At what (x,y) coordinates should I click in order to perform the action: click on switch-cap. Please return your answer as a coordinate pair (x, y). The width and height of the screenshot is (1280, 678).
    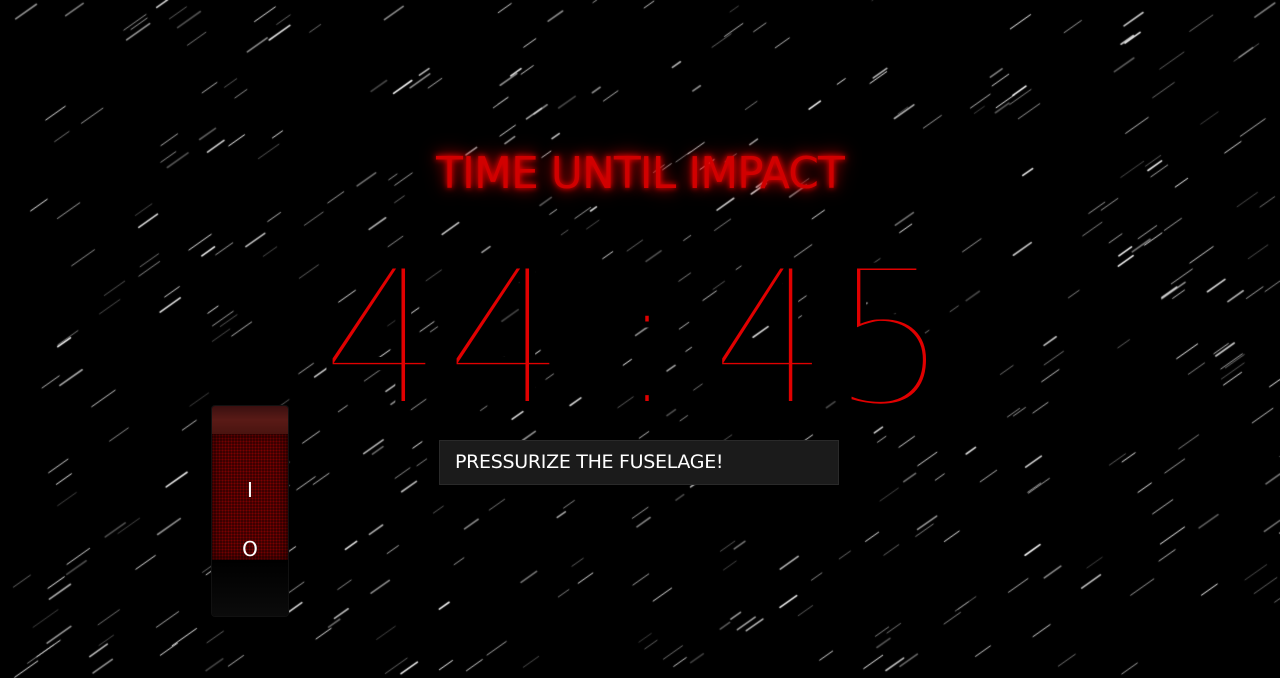
    Looking at the image, I should click on (250, 420).